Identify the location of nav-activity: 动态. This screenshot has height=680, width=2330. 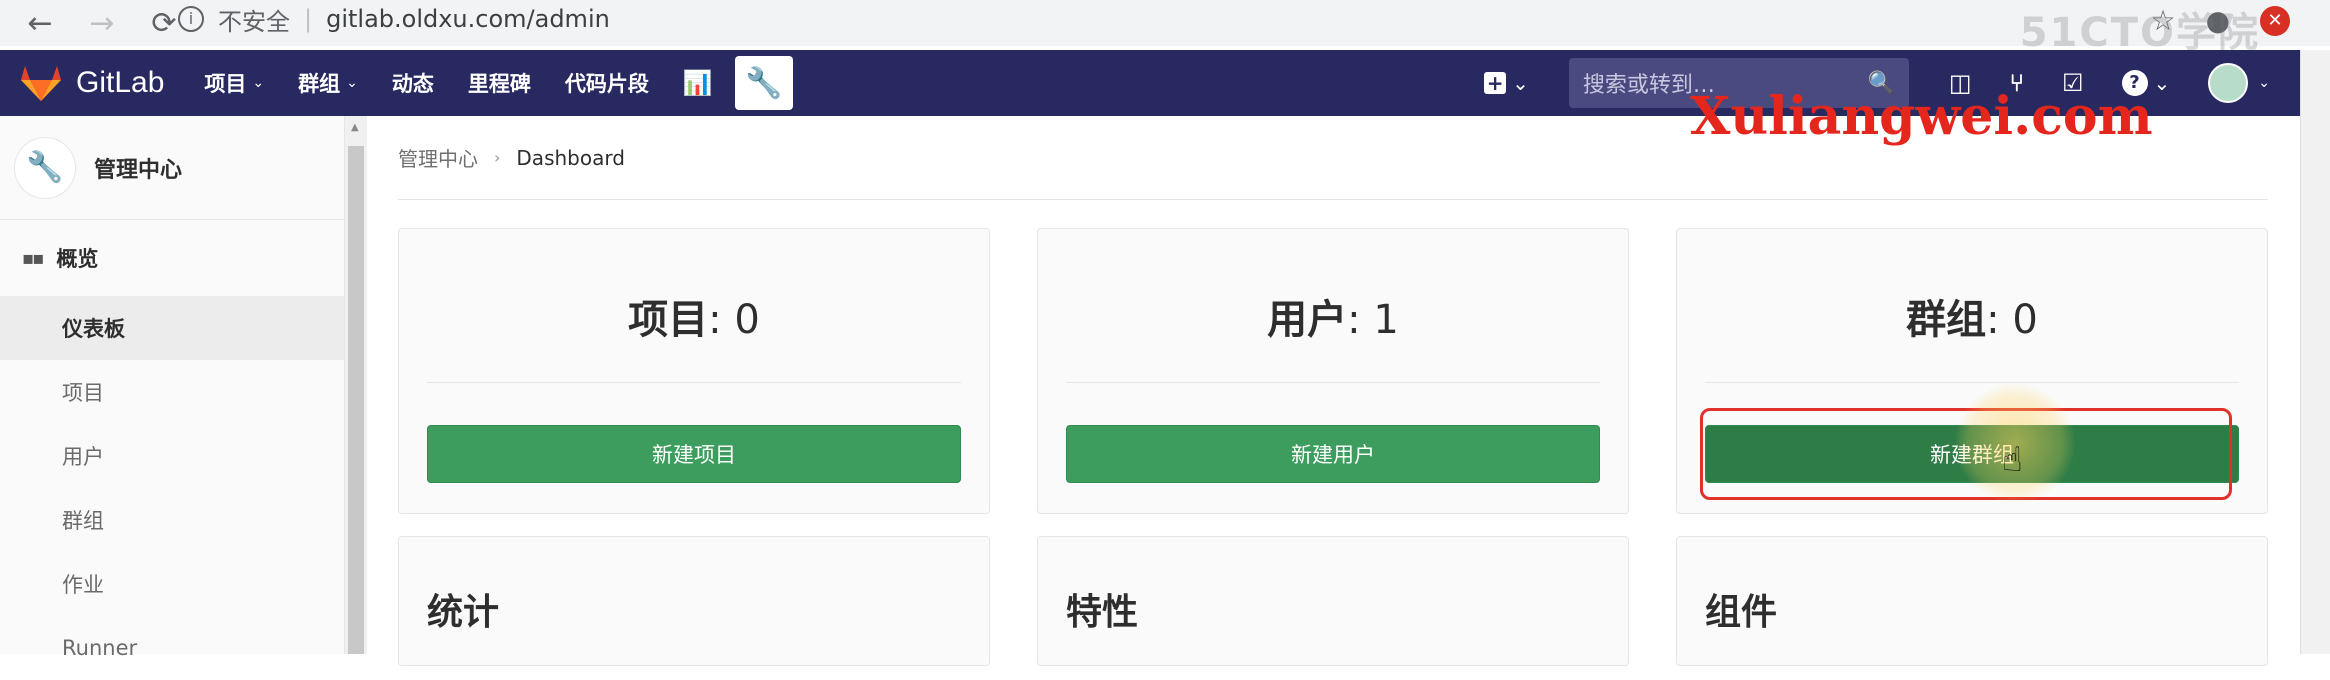
(413, 83).